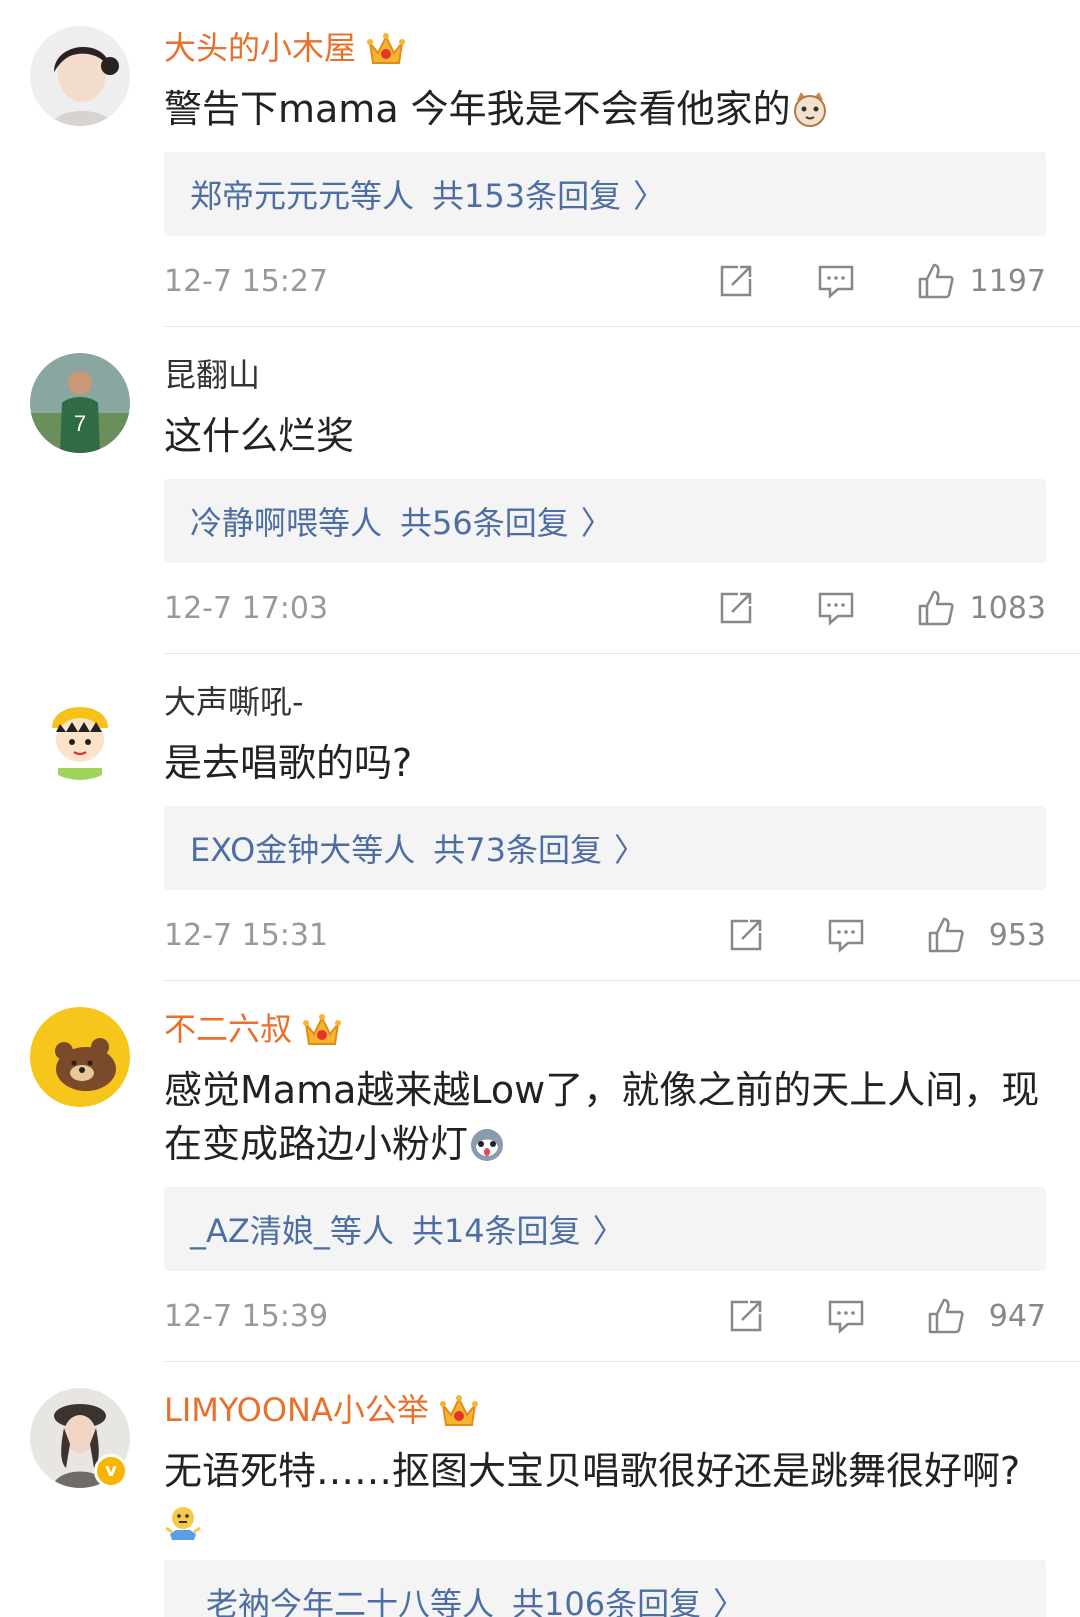 This screenshot has height=1617, width=1080. Describe the element at coordinates (1017, 935) in the screenshot. I see `like-count: 953` at that location.